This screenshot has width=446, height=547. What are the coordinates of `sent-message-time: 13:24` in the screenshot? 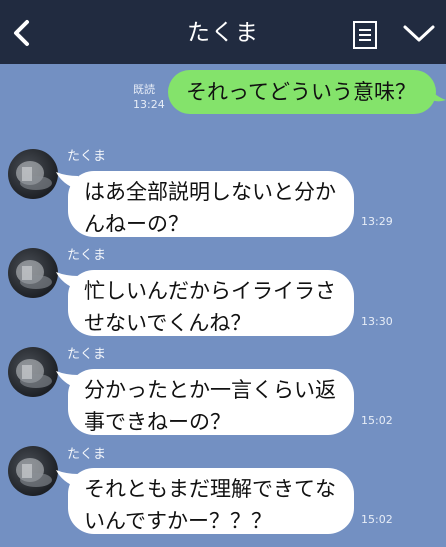 It's located at (149, 104).